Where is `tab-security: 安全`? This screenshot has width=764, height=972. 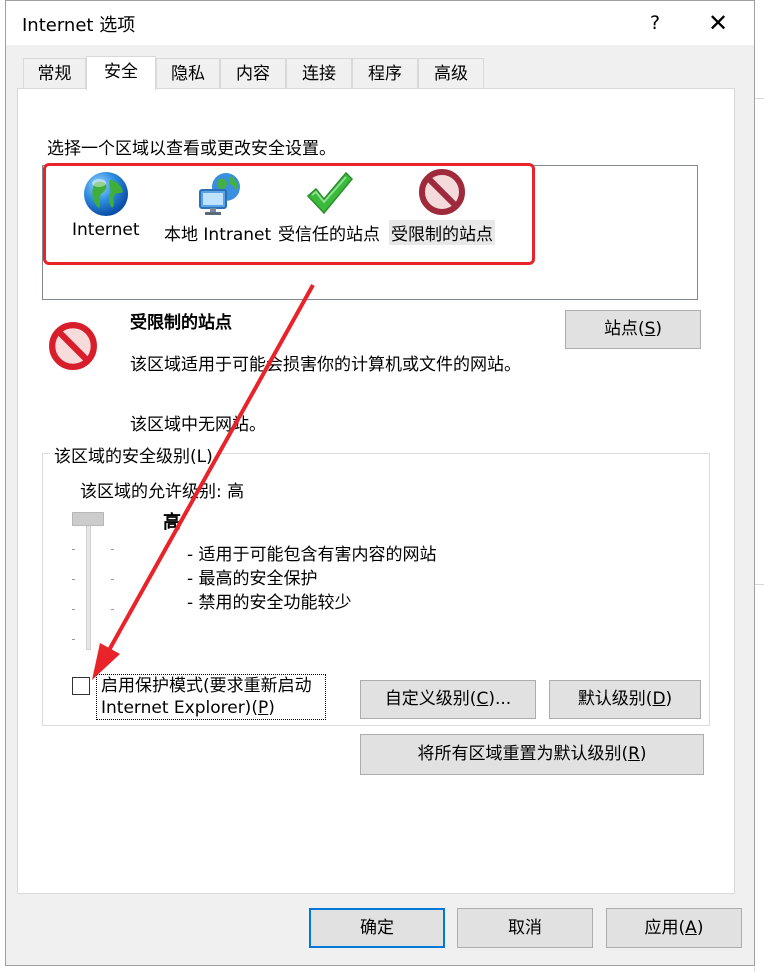 tab-security: 安全 is located at coordinates (121, 73).